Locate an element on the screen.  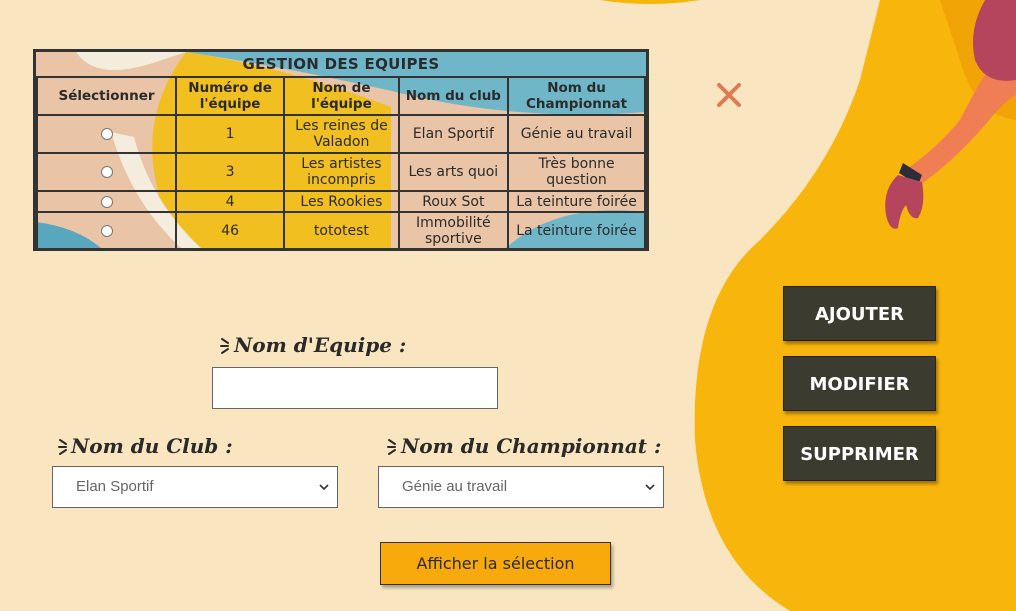
championship-cell: Génie au travail is located at coordinates (576, 134).